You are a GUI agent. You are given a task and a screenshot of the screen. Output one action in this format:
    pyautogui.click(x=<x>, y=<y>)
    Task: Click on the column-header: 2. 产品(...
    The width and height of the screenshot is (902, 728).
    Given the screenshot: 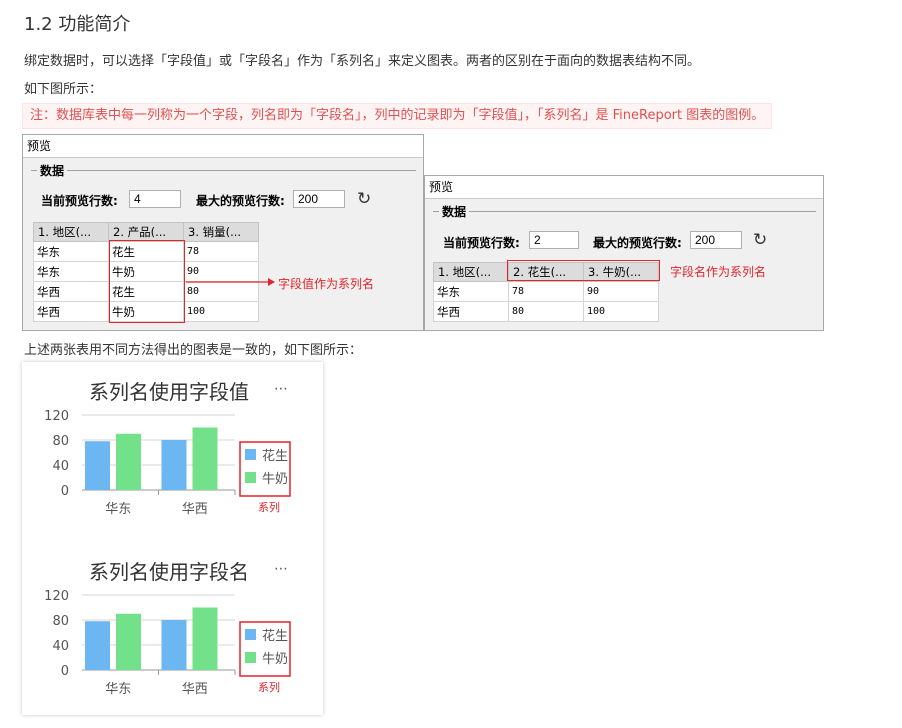 What is the action you would take?
    pyautogui.click(x=146, y=232)
    